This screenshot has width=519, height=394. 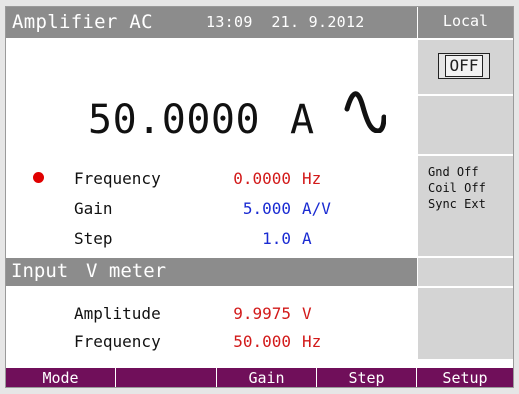 I want to click on local-status-box: Local, so click(x=465, y=22).